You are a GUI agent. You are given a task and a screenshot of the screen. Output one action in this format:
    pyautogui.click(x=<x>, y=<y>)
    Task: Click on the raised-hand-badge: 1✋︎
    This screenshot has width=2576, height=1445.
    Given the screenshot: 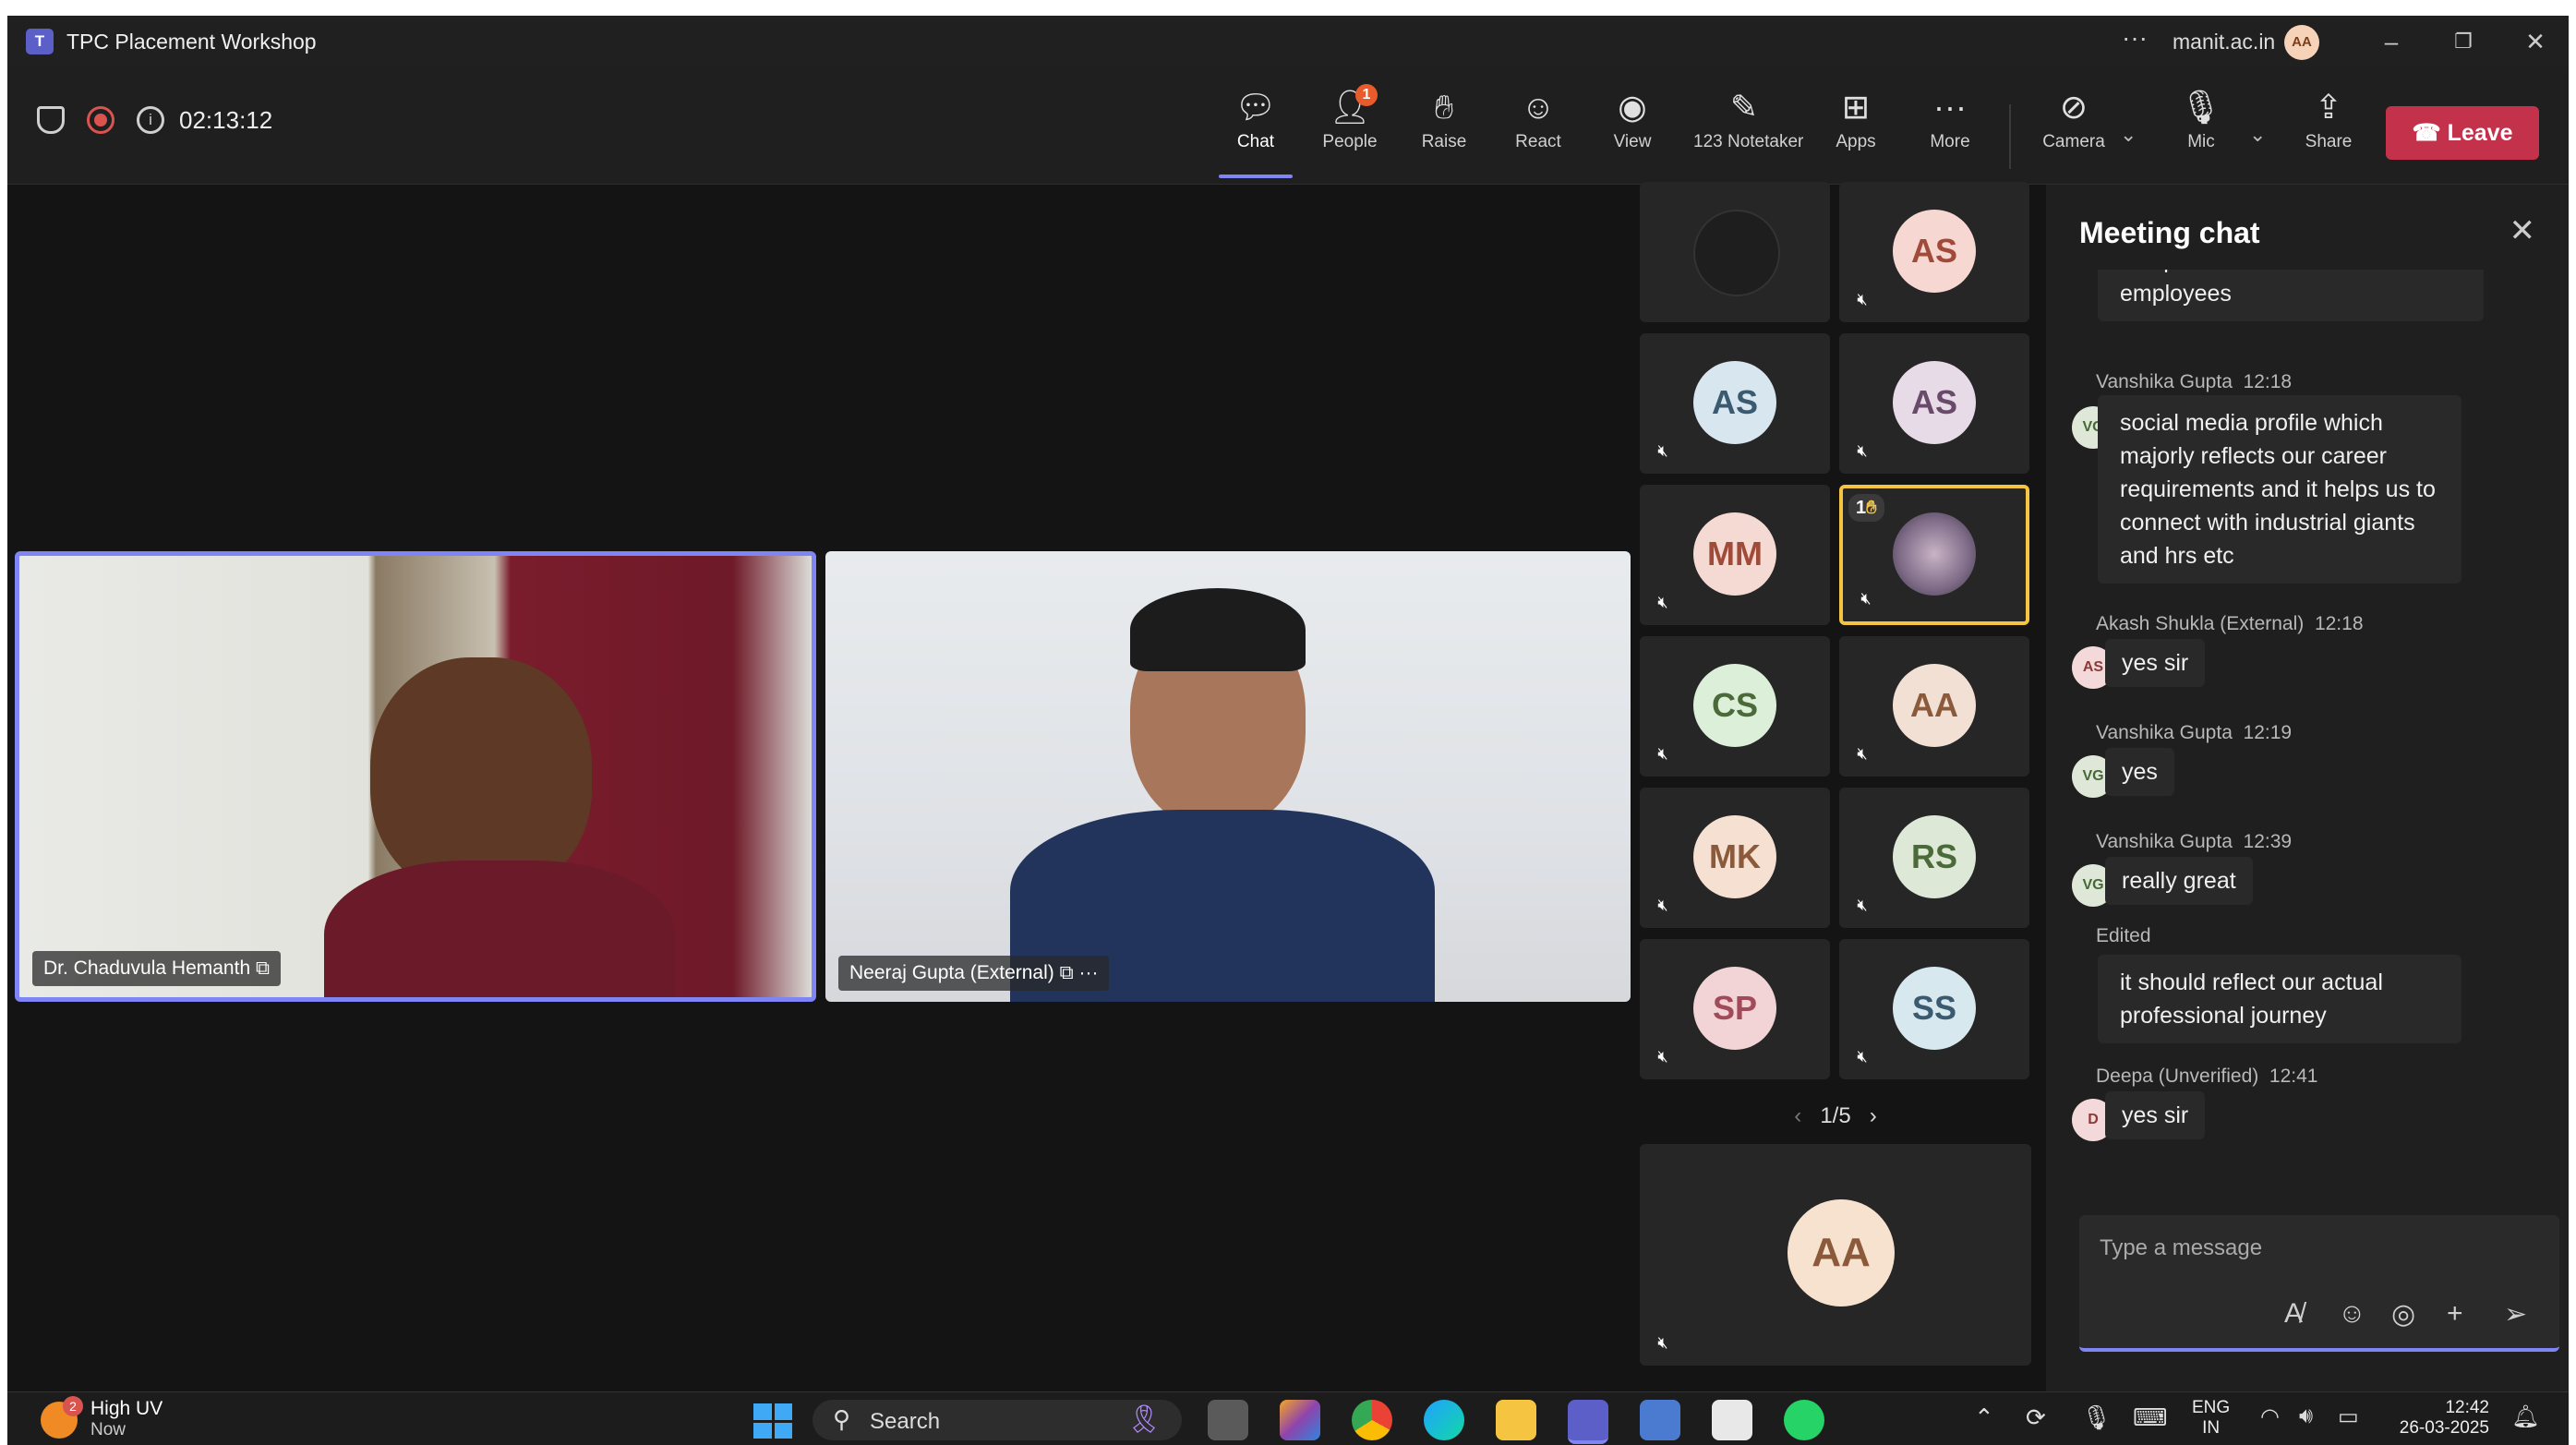 What is the action you would take?
    pyautogui.click(x=1866, y=508)
    